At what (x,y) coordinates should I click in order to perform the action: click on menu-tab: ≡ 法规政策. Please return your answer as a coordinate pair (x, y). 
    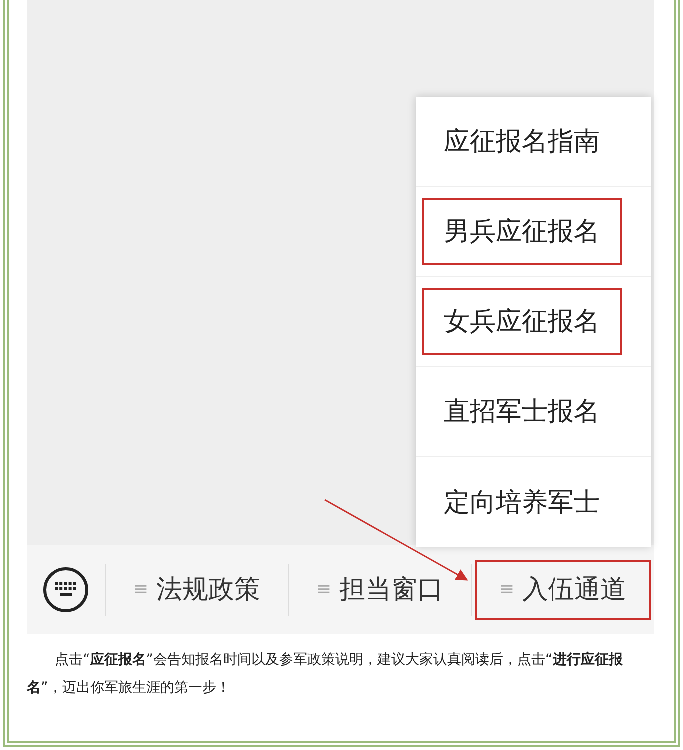
    Looking at the image, I should click on (197, 590).